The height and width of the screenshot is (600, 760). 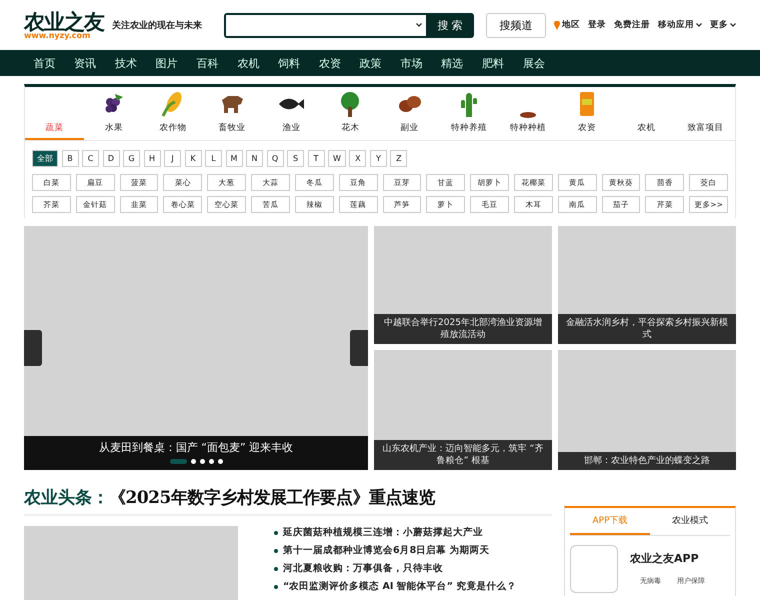 I want to click on news-card: 山东农机产业：迈向智能多元，筑牢 “齐鲁粮仓” 根基, so click(x=463, y=410).